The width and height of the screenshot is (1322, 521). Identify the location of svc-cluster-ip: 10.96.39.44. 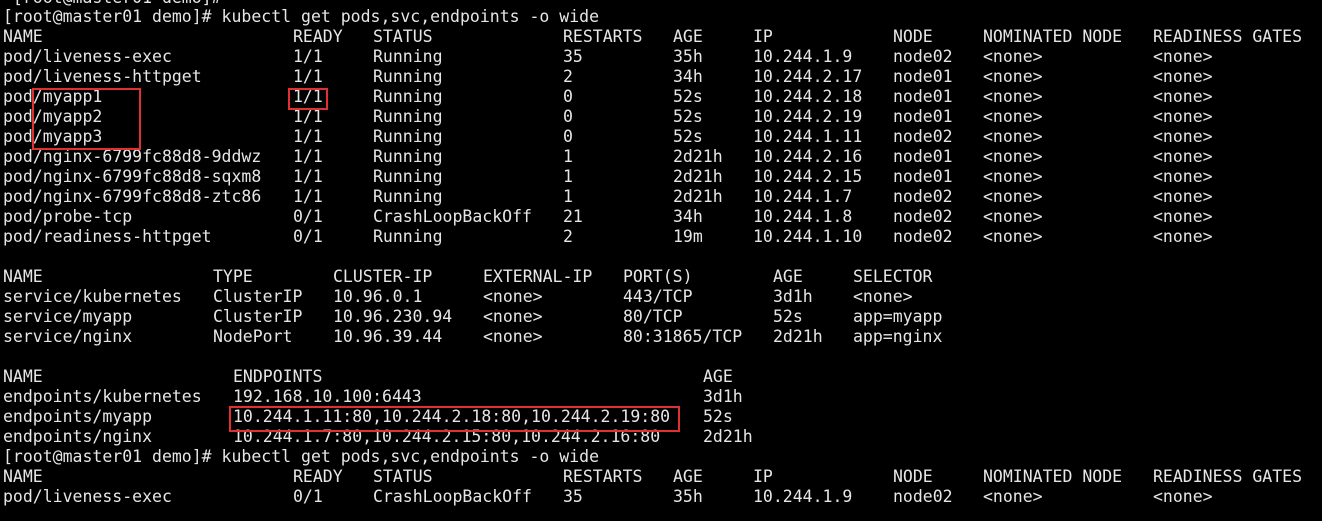
(388, 336).